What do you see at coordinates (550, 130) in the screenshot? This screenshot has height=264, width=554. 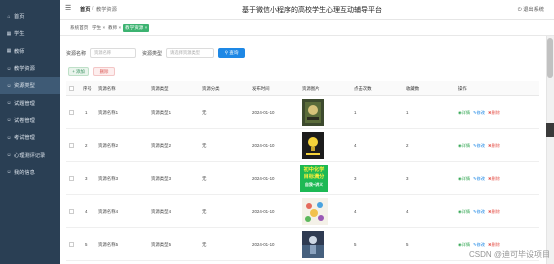 I see `side-drawer-tab` at bounding box center [550, 130].